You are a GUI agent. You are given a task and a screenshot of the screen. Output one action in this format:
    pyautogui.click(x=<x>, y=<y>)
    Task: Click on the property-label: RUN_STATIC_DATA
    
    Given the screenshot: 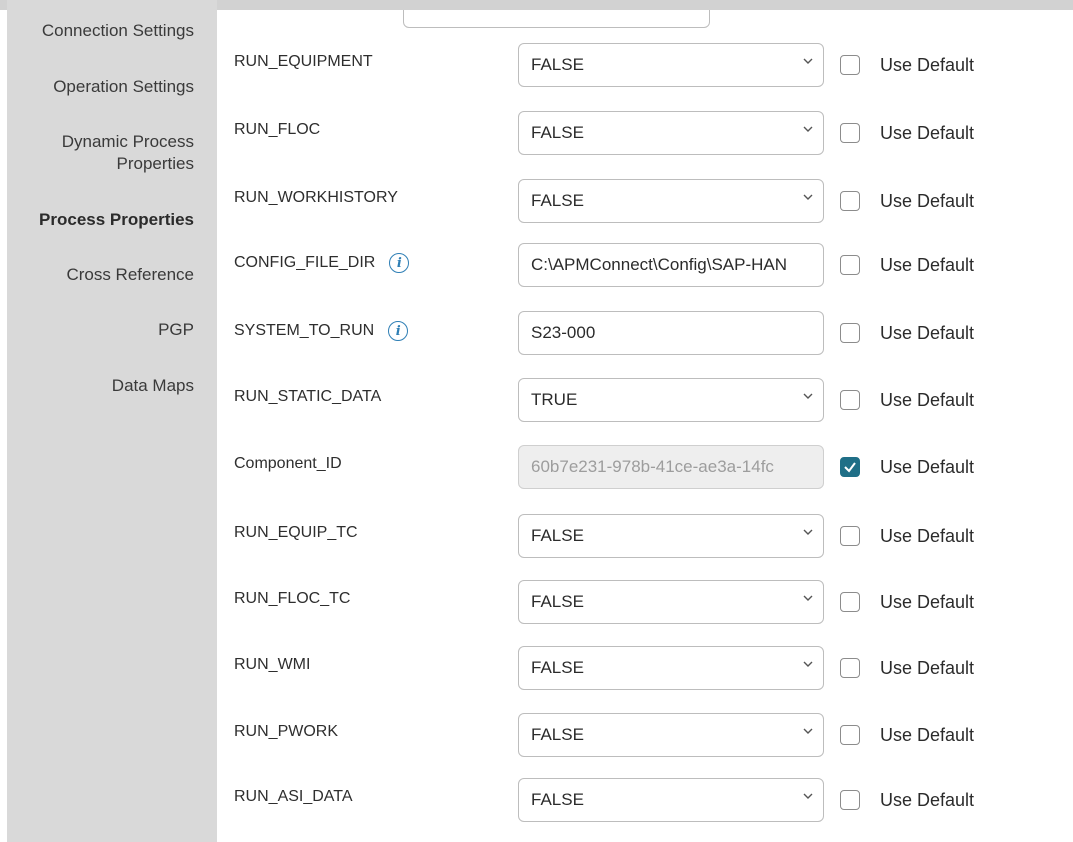 What is the action you would take?
    pyautogui.click(x=307, y=397)
    